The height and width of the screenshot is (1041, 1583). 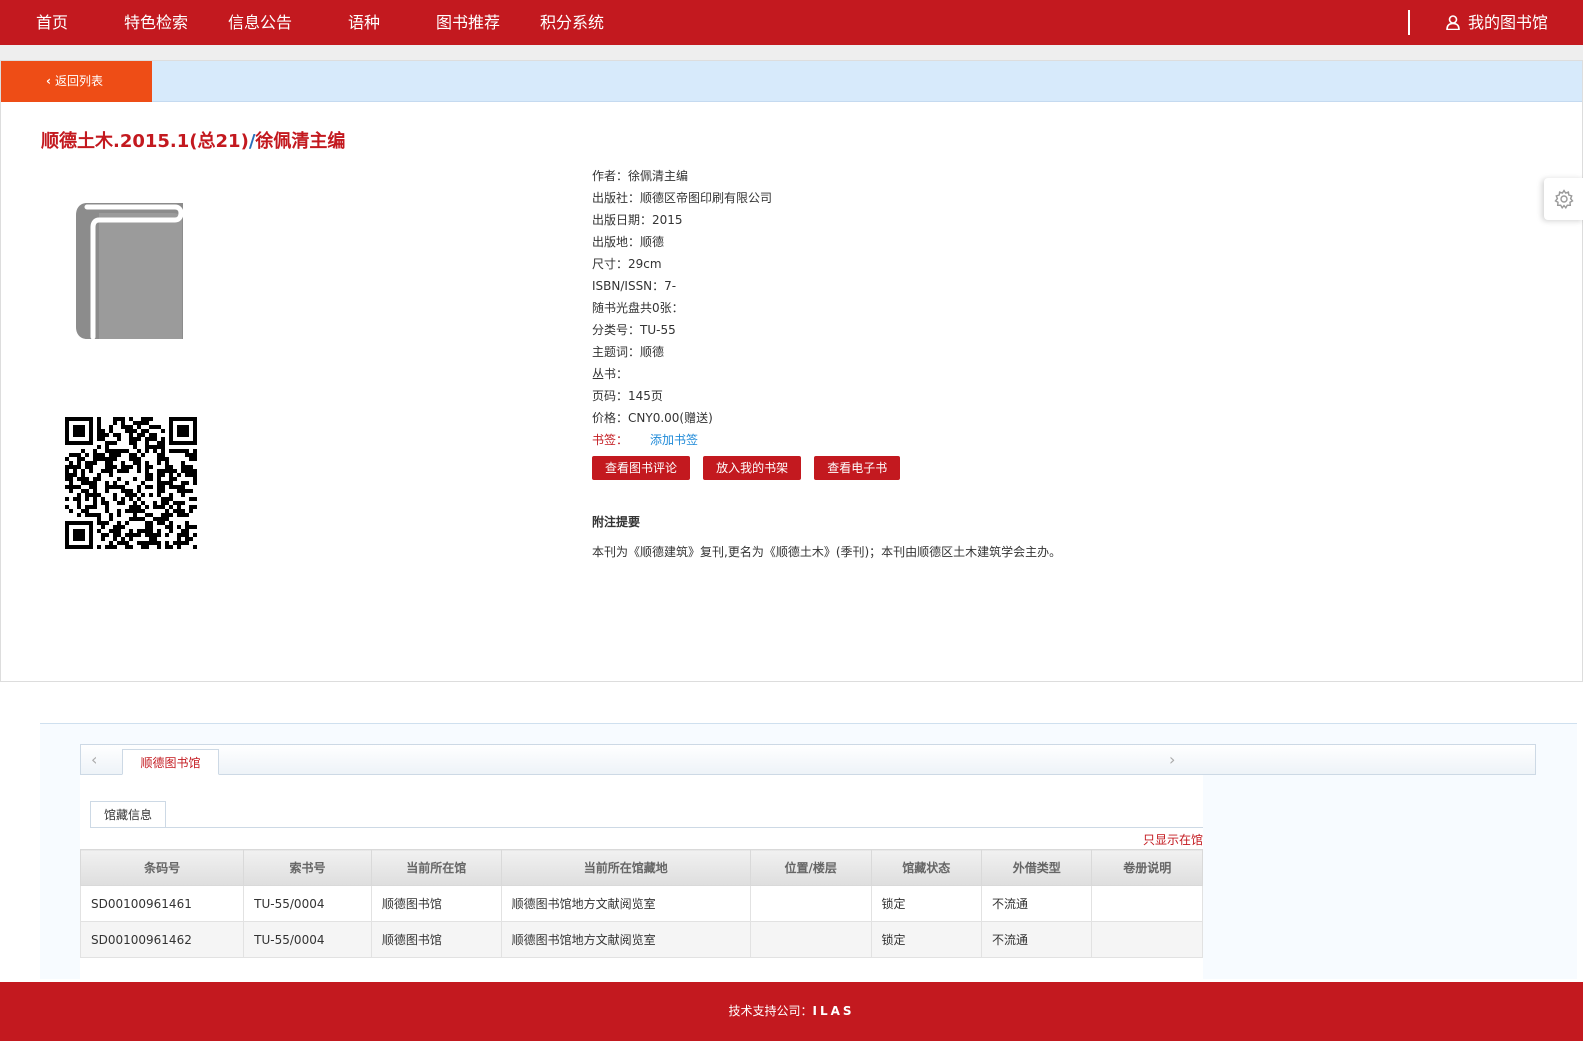 I want to click on tab-holdings-info: 馆藏信息, so click(x=128, y=814).